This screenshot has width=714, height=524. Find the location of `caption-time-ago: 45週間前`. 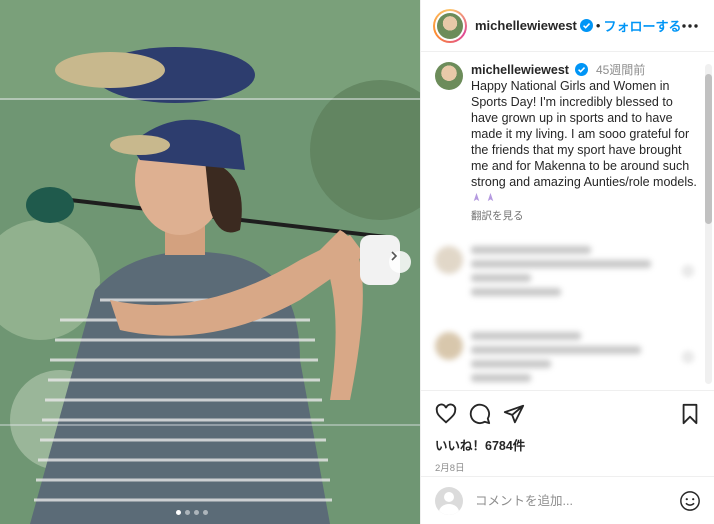

caption-time-ago: 45週間前 is located at coordinates (620, 70).